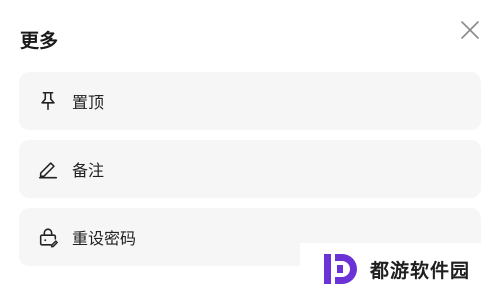 Image resolution: width=500 pixels, height=295 pixels. What do you see at coordinates (104, 238) in the screenshot?
I see `menu-item-label: 重设密码` at bounding box center [104, 238].